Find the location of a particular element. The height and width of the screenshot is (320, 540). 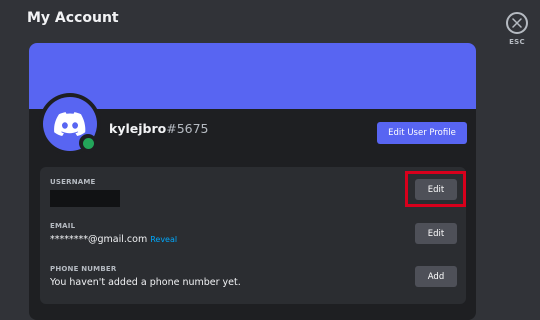

username-field: USERNAME is located at coordinates (85, 192).